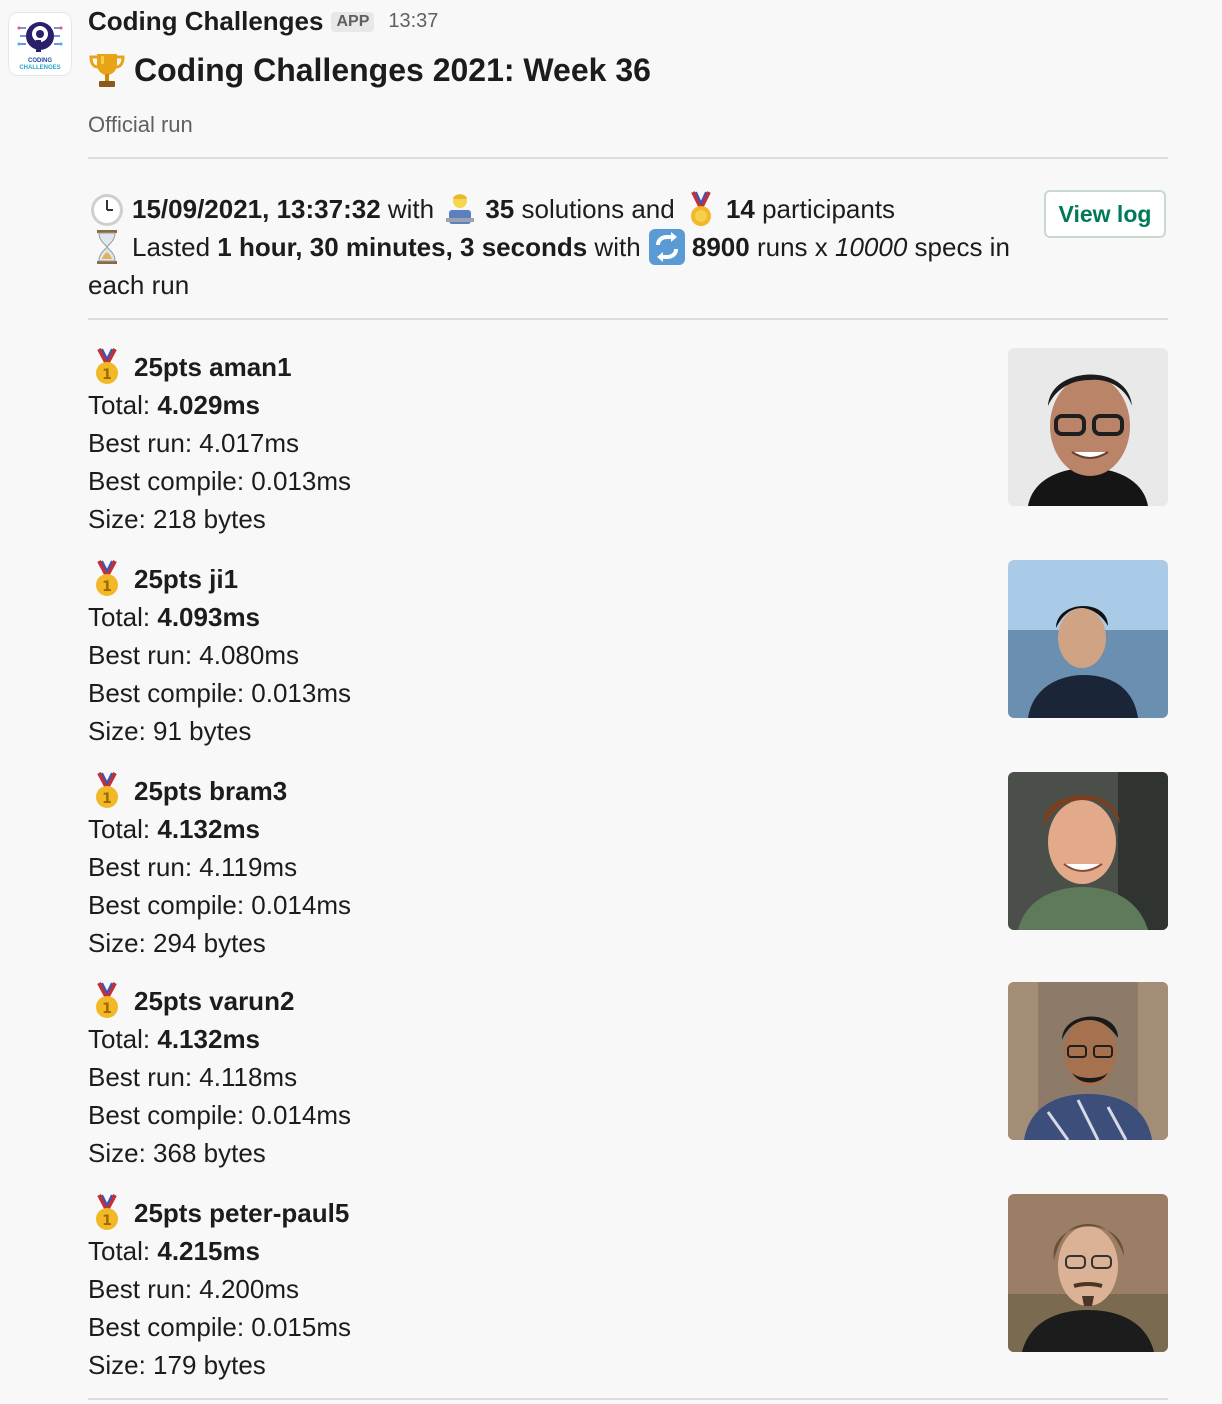 The width and height of the screenshot is (1222, 1404). Describe the element at coordinates (740, 209) in the screenshot. I see `participants-count: 14` at that location.